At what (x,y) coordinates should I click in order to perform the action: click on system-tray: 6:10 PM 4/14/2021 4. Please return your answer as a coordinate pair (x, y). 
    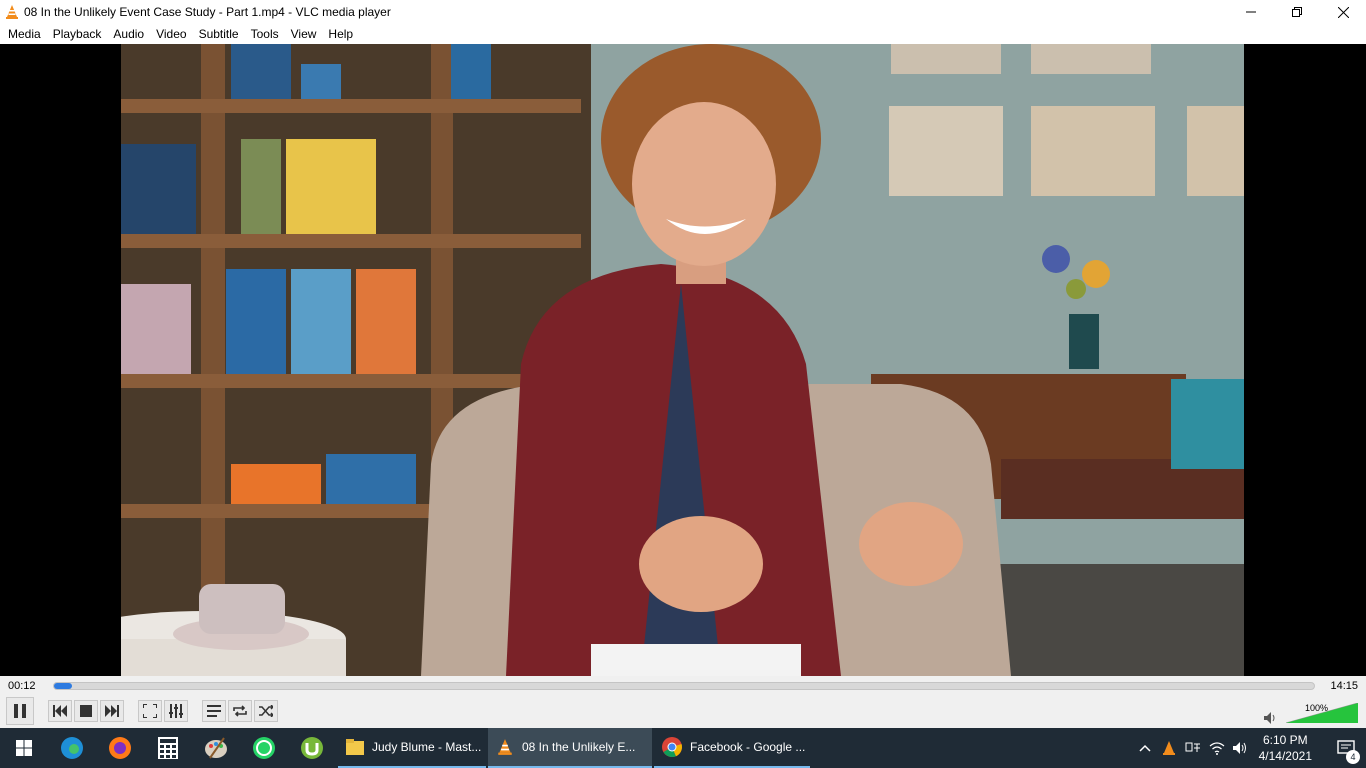
    Looking at the image, I should click on (1249, 748).